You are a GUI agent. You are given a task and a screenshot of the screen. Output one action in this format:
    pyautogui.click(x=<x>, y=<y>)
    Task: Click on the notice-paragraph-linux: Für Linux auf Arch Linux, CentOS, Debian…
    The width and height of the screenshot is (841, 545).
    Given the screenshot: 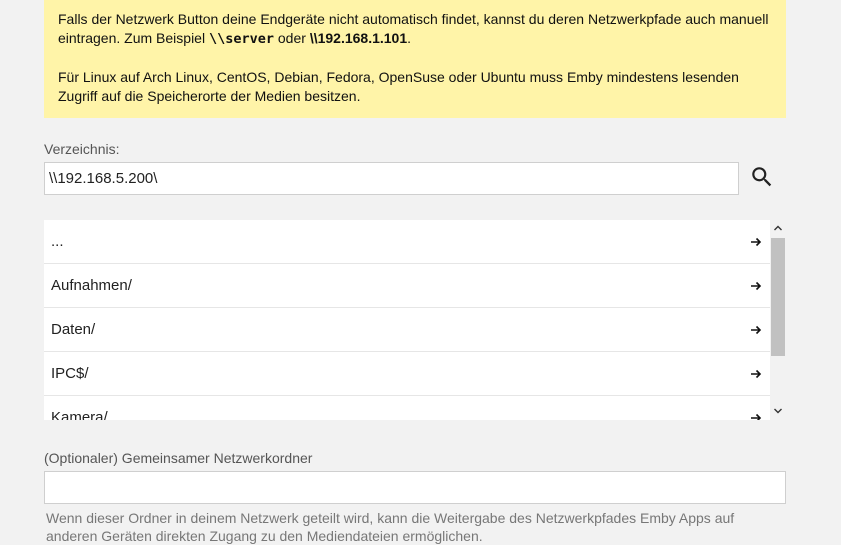 What is the action you would take?
    pyautogui.click(x=398, y=86)
    